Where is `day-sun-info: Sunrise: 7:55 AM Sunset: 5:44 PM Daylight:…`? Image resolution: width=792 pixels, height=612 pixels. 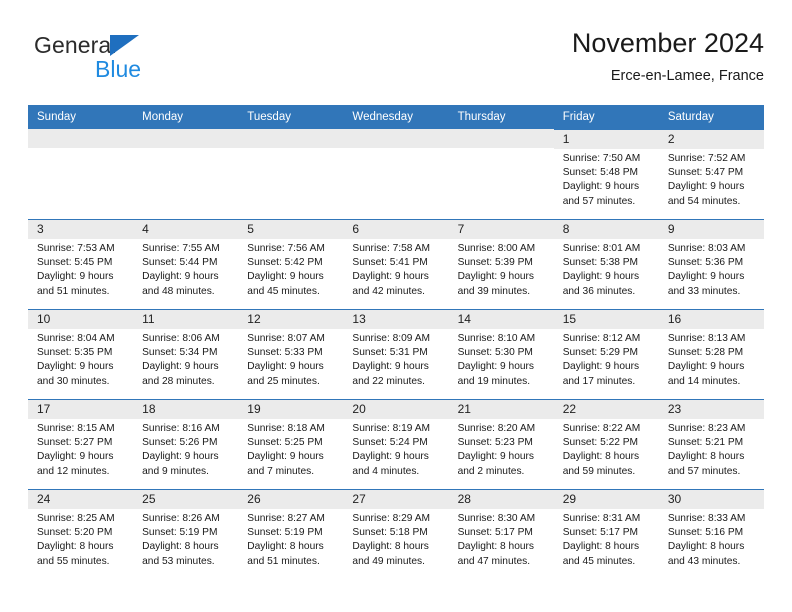
day-sun-info: Sunrise: 7:55 AM Sunset: 5:44 PM Daylight:… is located at coordinates (185, 269).